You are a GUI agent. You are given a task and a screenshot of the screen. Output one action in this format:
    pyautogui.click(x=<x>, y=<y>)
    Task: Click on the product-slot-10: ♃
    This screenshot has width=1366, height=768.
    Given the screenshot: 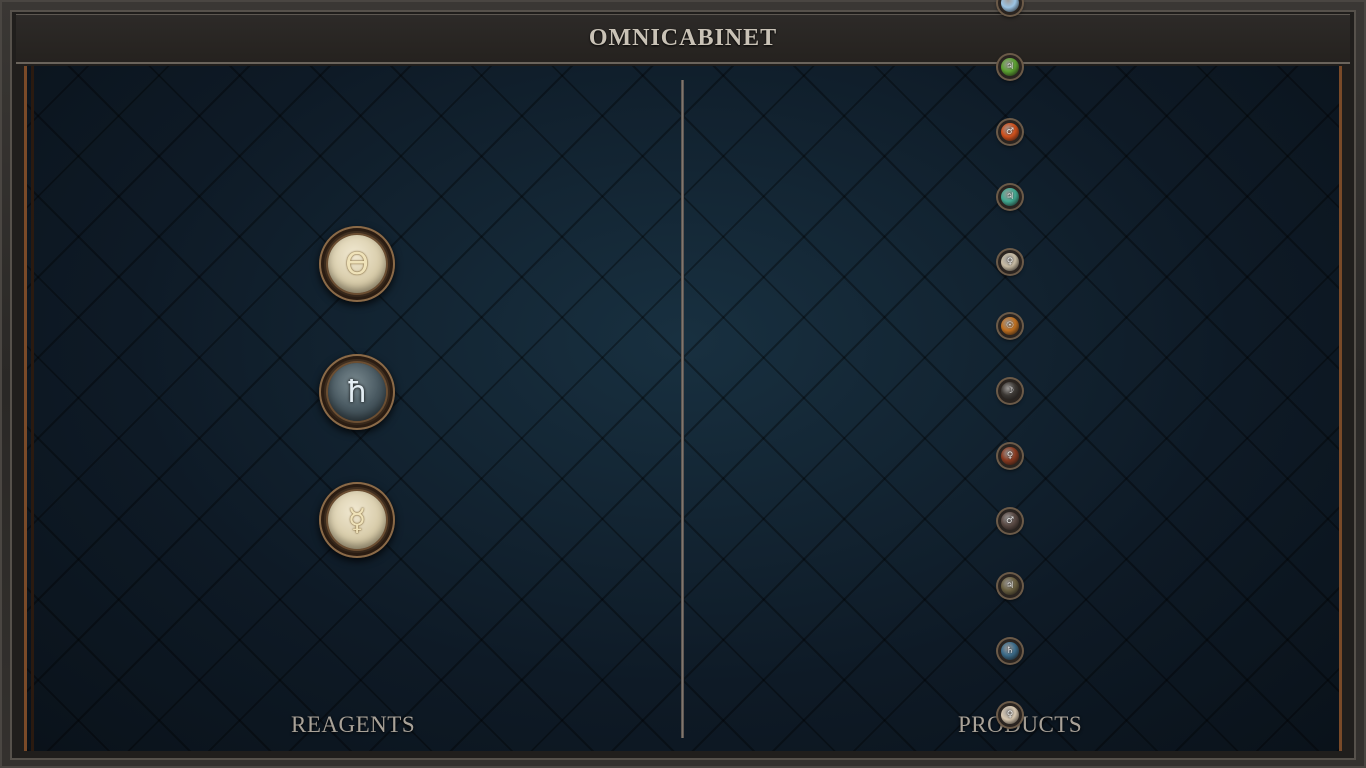 What is the action you would take?
    pyautogui.click(x=1010, y=586)
    